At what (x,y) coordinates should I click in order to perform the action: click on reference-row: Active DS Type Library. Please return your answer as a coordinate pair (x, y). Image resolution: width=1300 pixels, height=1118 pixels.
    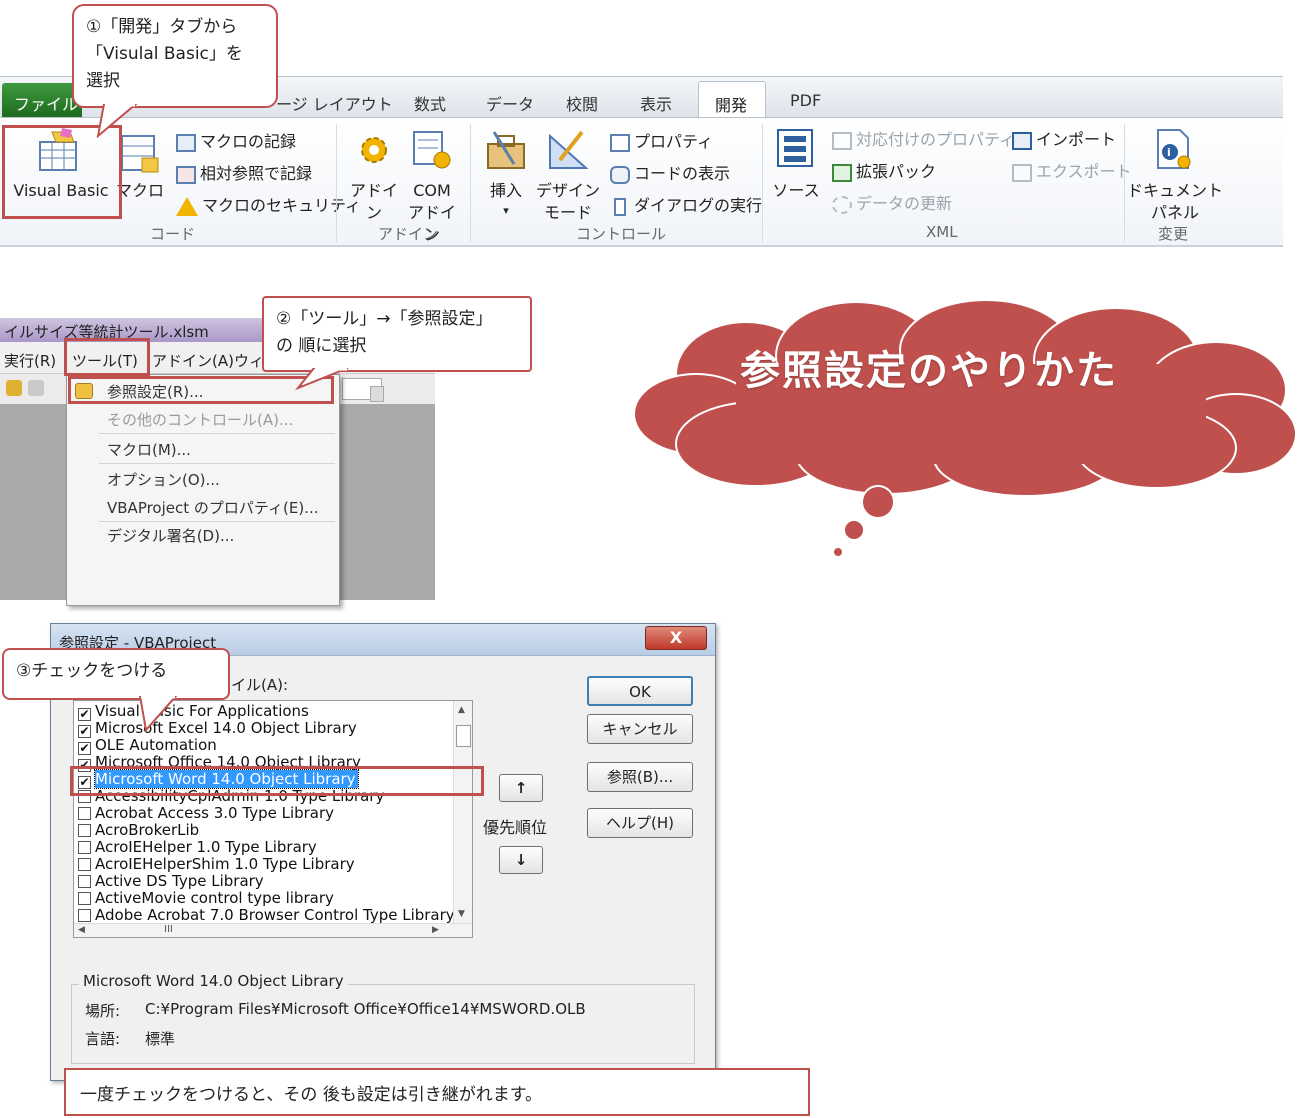
    Looking at the image, I should click on (171, 881).